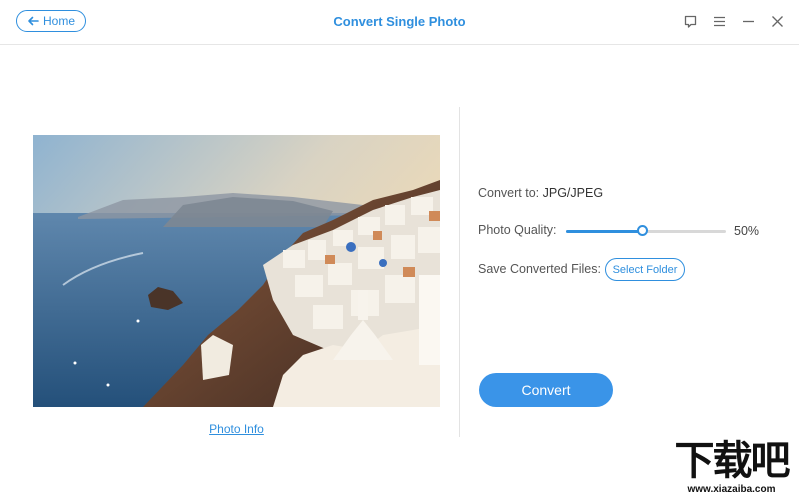 The width and height of the screenshot is (799, 495). What do you see at coordinates (645, 269) in the screenshot?
I see `select-folder-button: Select Folder` at bounding box center [645, 269].